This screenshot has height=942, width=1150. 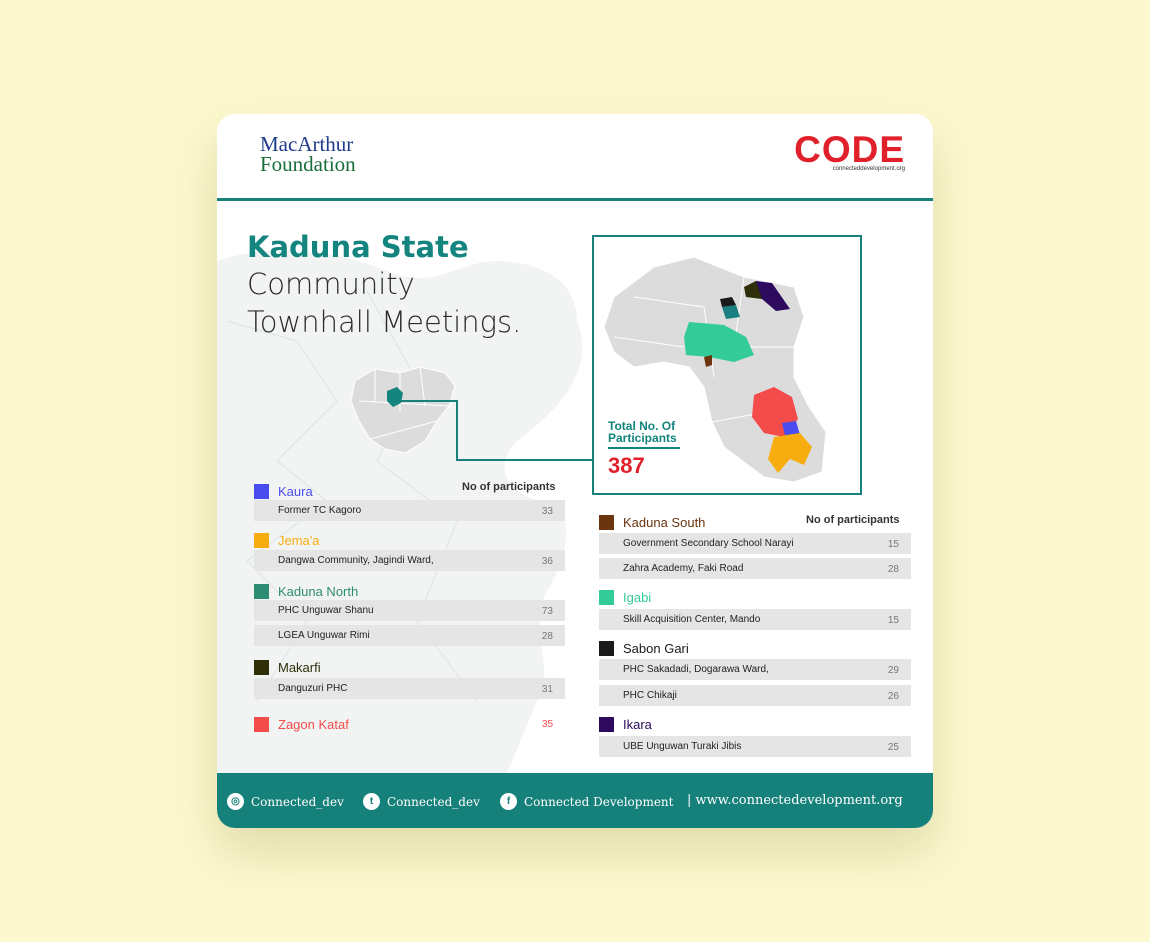 What do you see at coordinates (320, 510) in the screenshot?
I see `site-name: Former TC Kagoro` at bounding box center [320, 510].